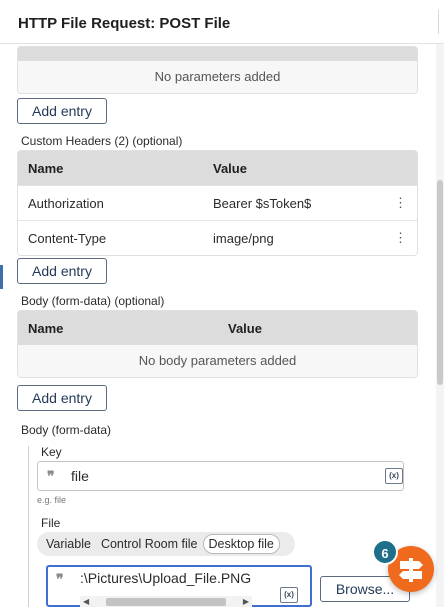 Image resolution: width=444 pixels, height=607 pixels. Describe the element at coordinates (149, 544) in the screenshot. I see `file-source-control-room: Control Room file` at that location.